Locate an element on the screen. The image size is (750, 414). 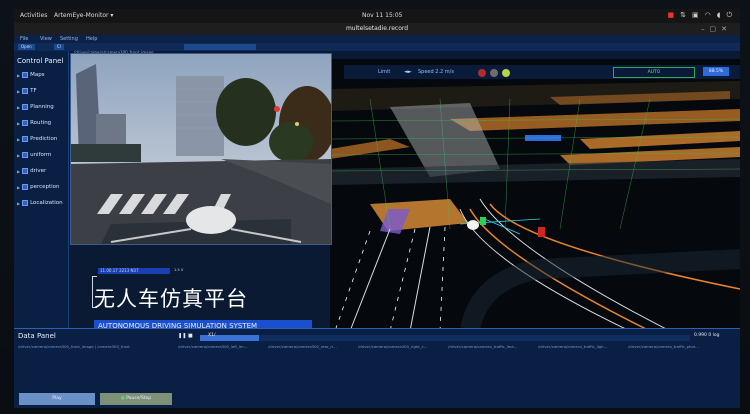
control-item-label: Prediction is located at coordinates (44, 139).